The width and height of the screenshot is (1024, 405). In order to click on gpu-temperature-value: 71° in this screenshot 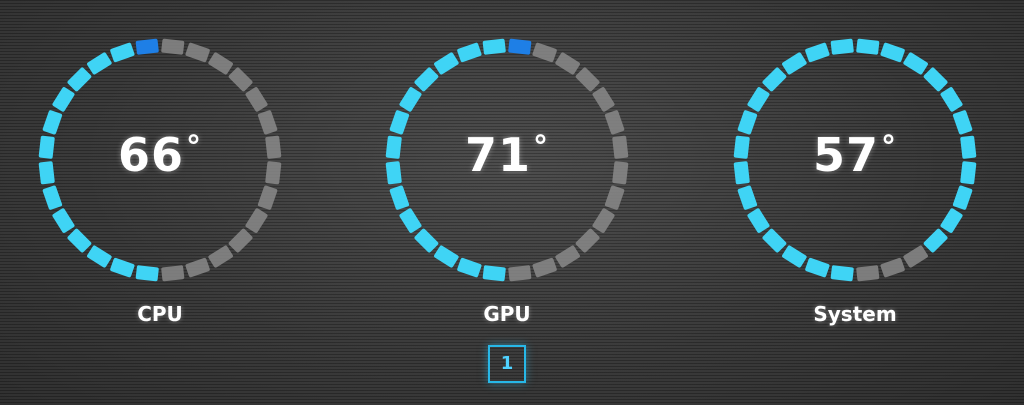, I will do `click(507, 155)`.